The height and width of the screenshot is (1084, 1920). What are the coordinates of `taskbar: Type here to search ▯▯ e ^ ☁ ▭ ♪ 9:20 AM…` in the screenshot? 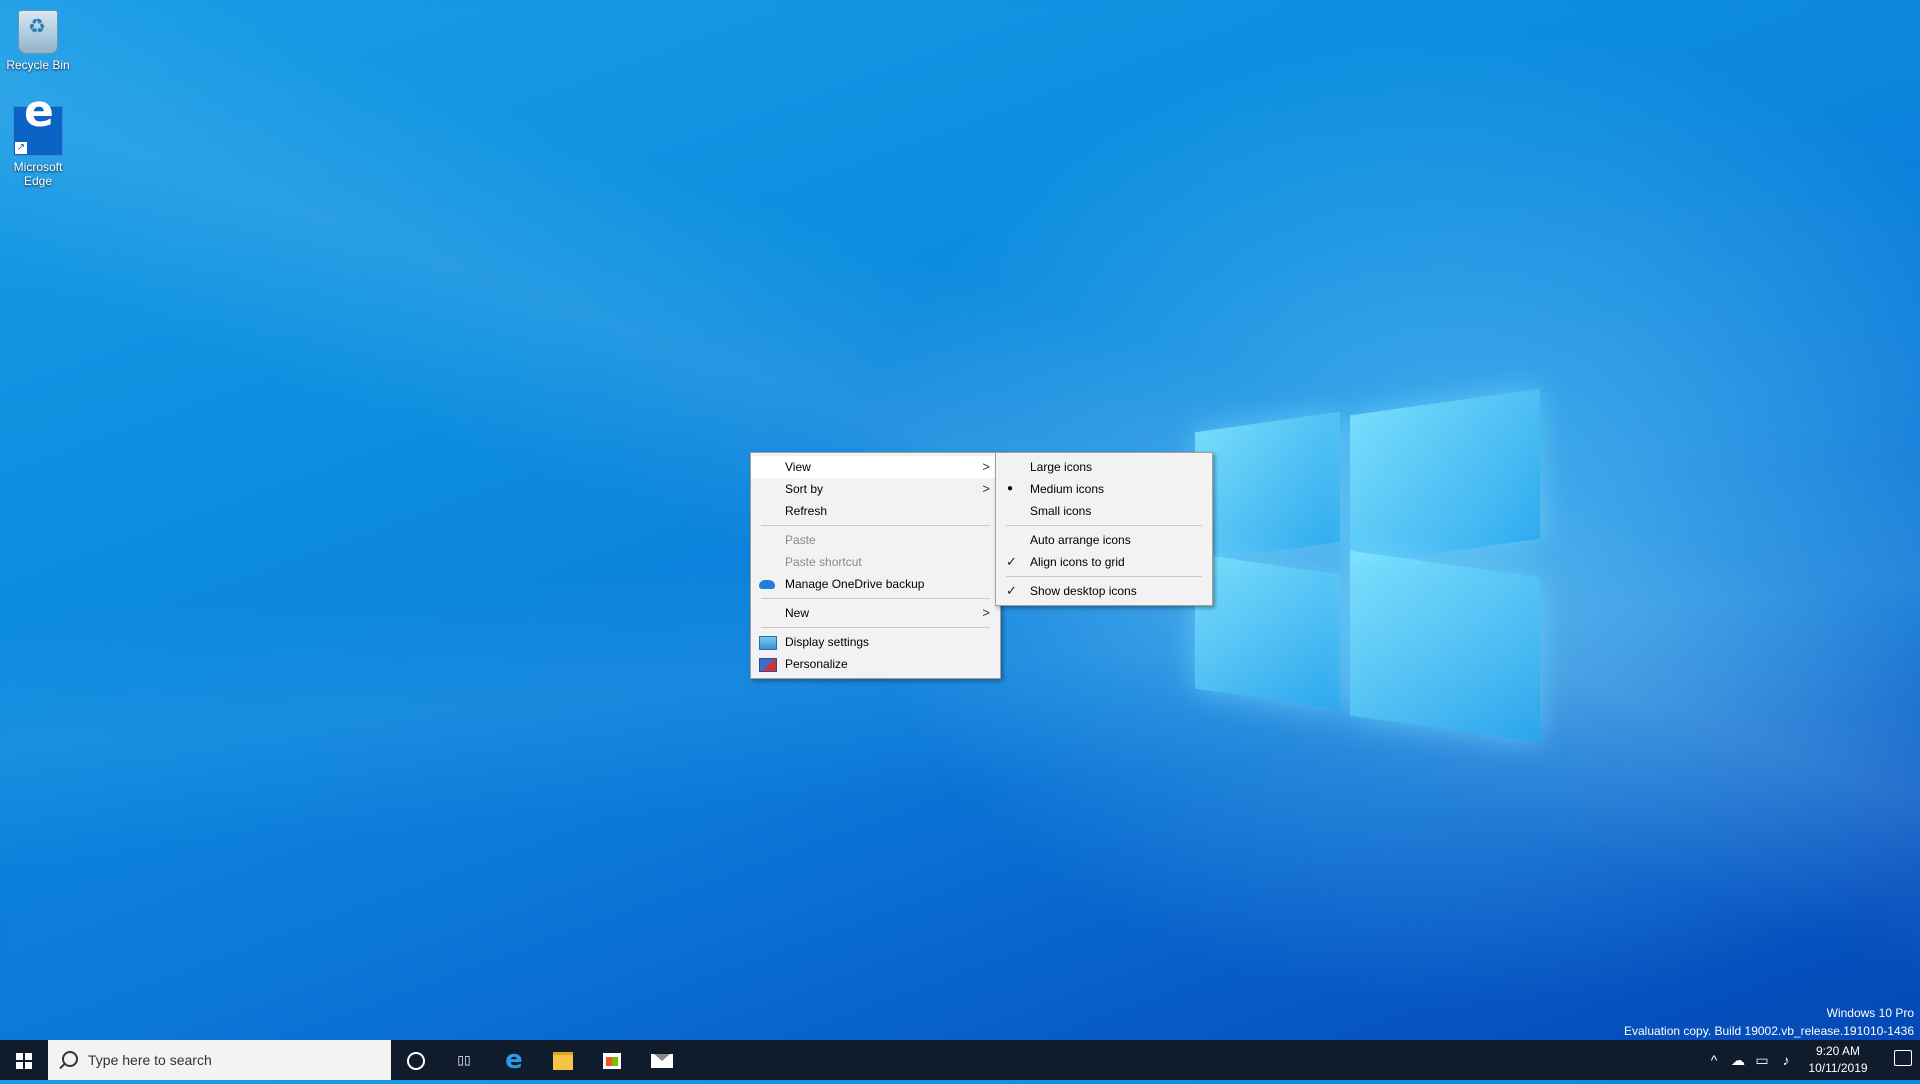 It's located at (960, 1060).